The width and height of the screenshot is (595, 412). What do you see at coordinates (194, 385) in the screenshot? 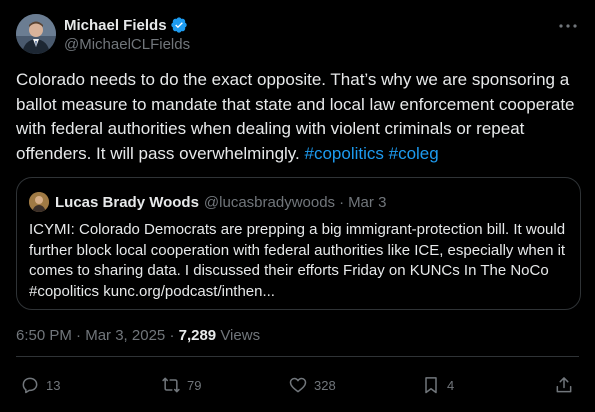
I see `repost-count: 79` at bounding box center [194, 385].